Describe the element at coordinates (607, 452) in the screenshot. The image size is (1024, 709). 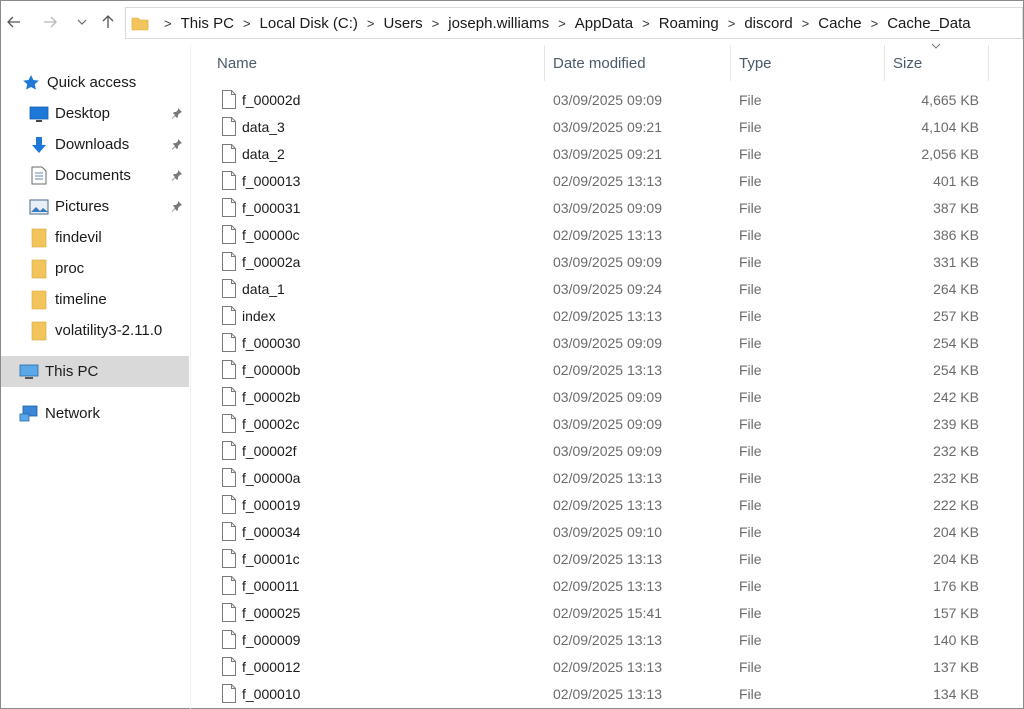
I see `file-row: f_00002f 03/09/2025 09:09 File 232 KB` at that location.